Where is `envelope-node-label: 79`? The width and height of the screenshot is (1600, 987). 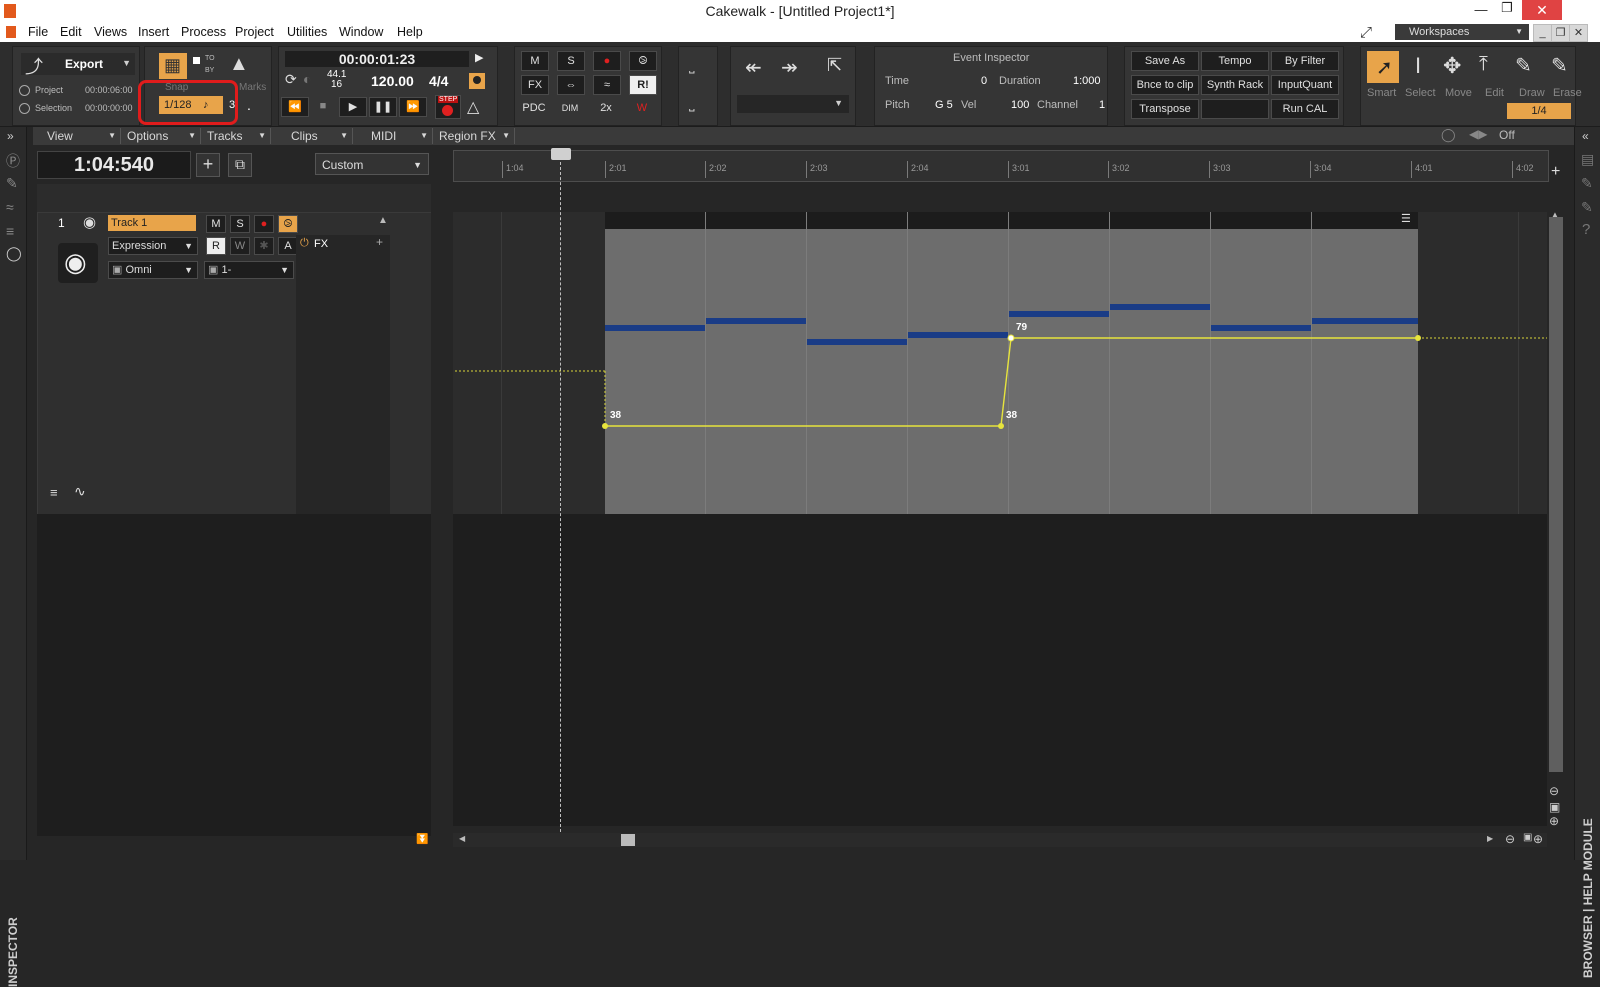
envelope-node-label: 79 is located at coordinates (1022, 327).